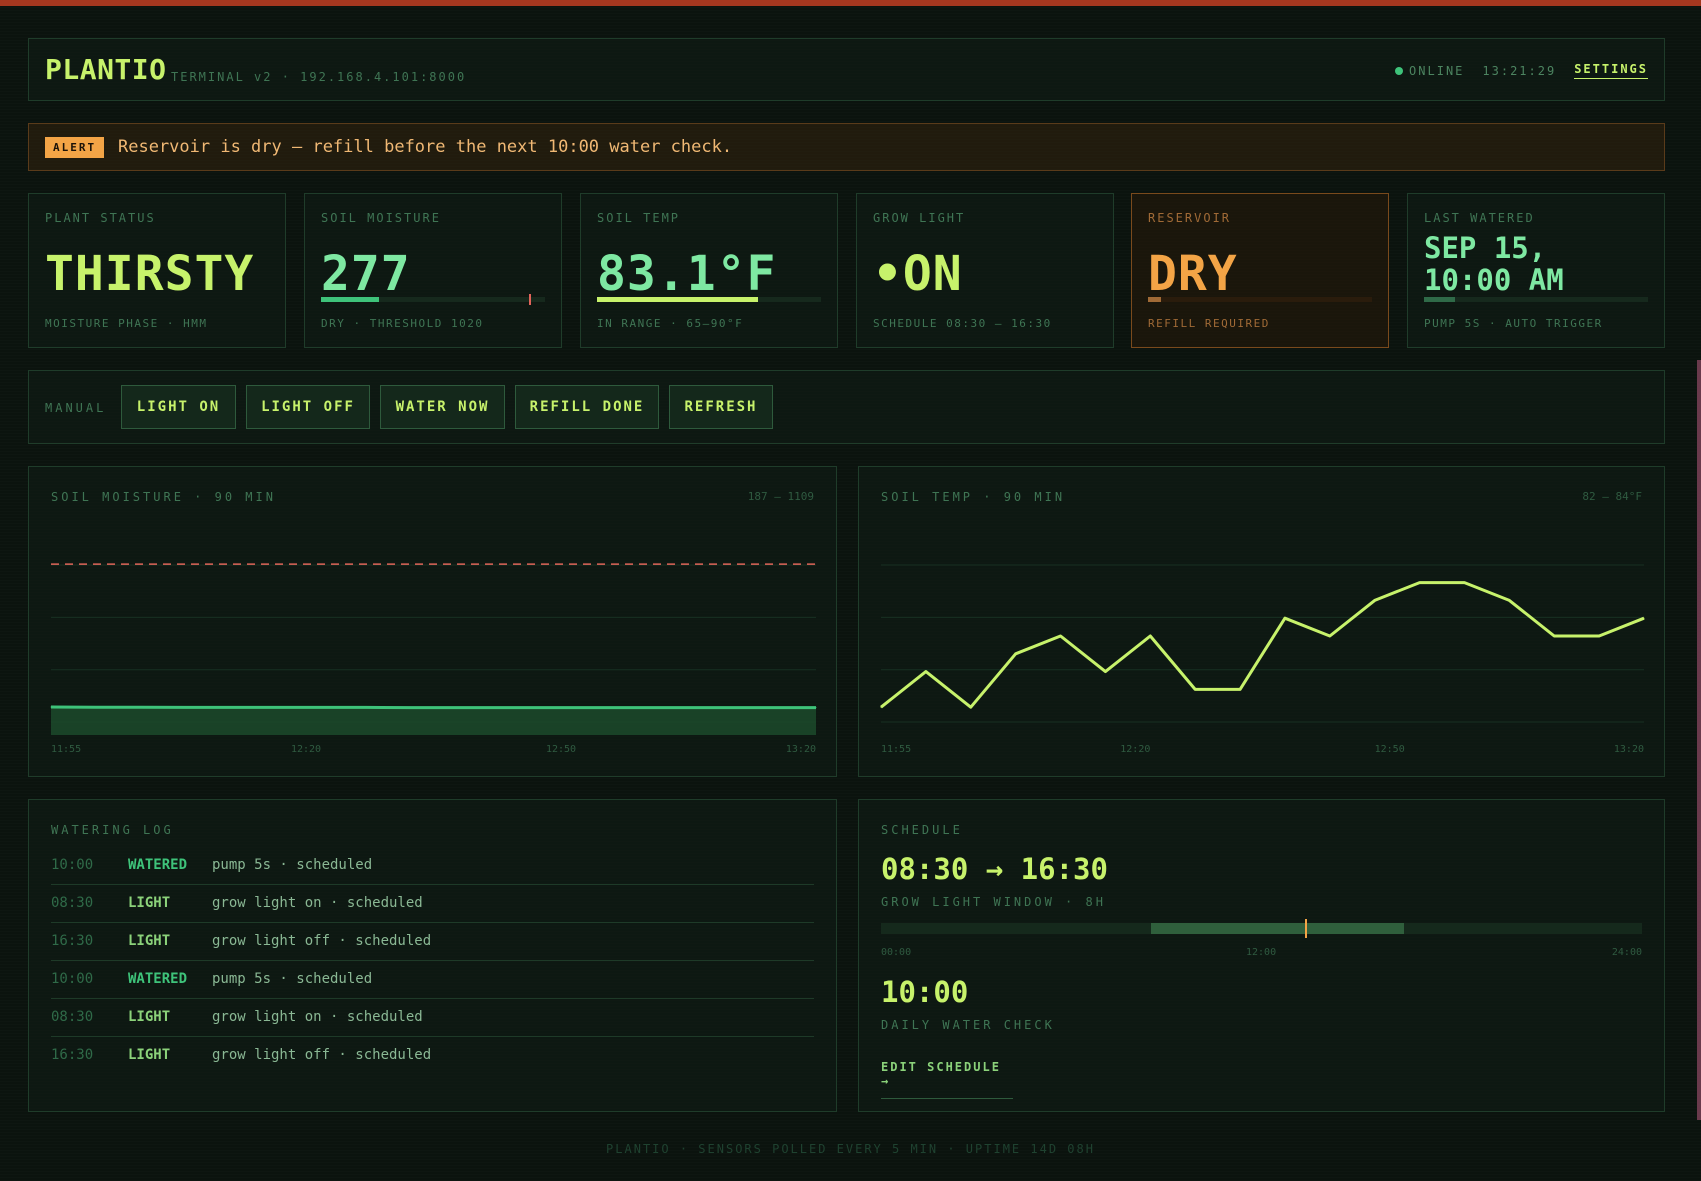 This screenshot has height=1181, width=1701. What do you see at coordinates (962, 323) in the screenshot?
I see `card-foot: SCHEDULE 08:30 – 16:30` at bounding box center [962, 323].